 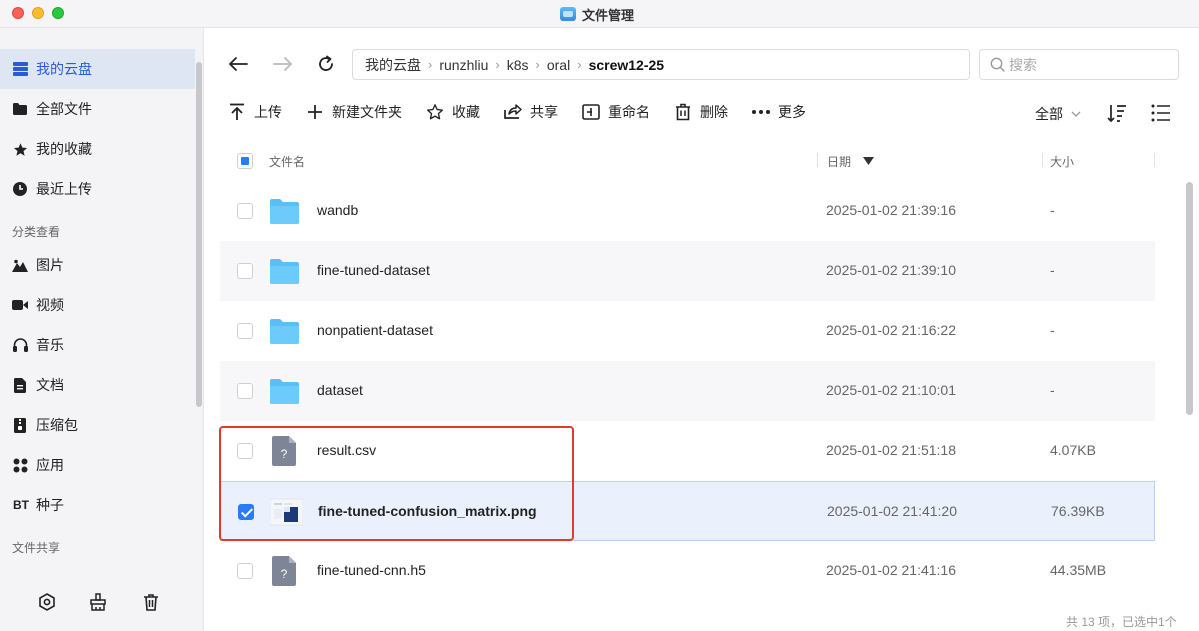 What do you see at coordinates (58, 13) in the screenshot?
I see `zoom-window-button` at bounding box center [58, 13].